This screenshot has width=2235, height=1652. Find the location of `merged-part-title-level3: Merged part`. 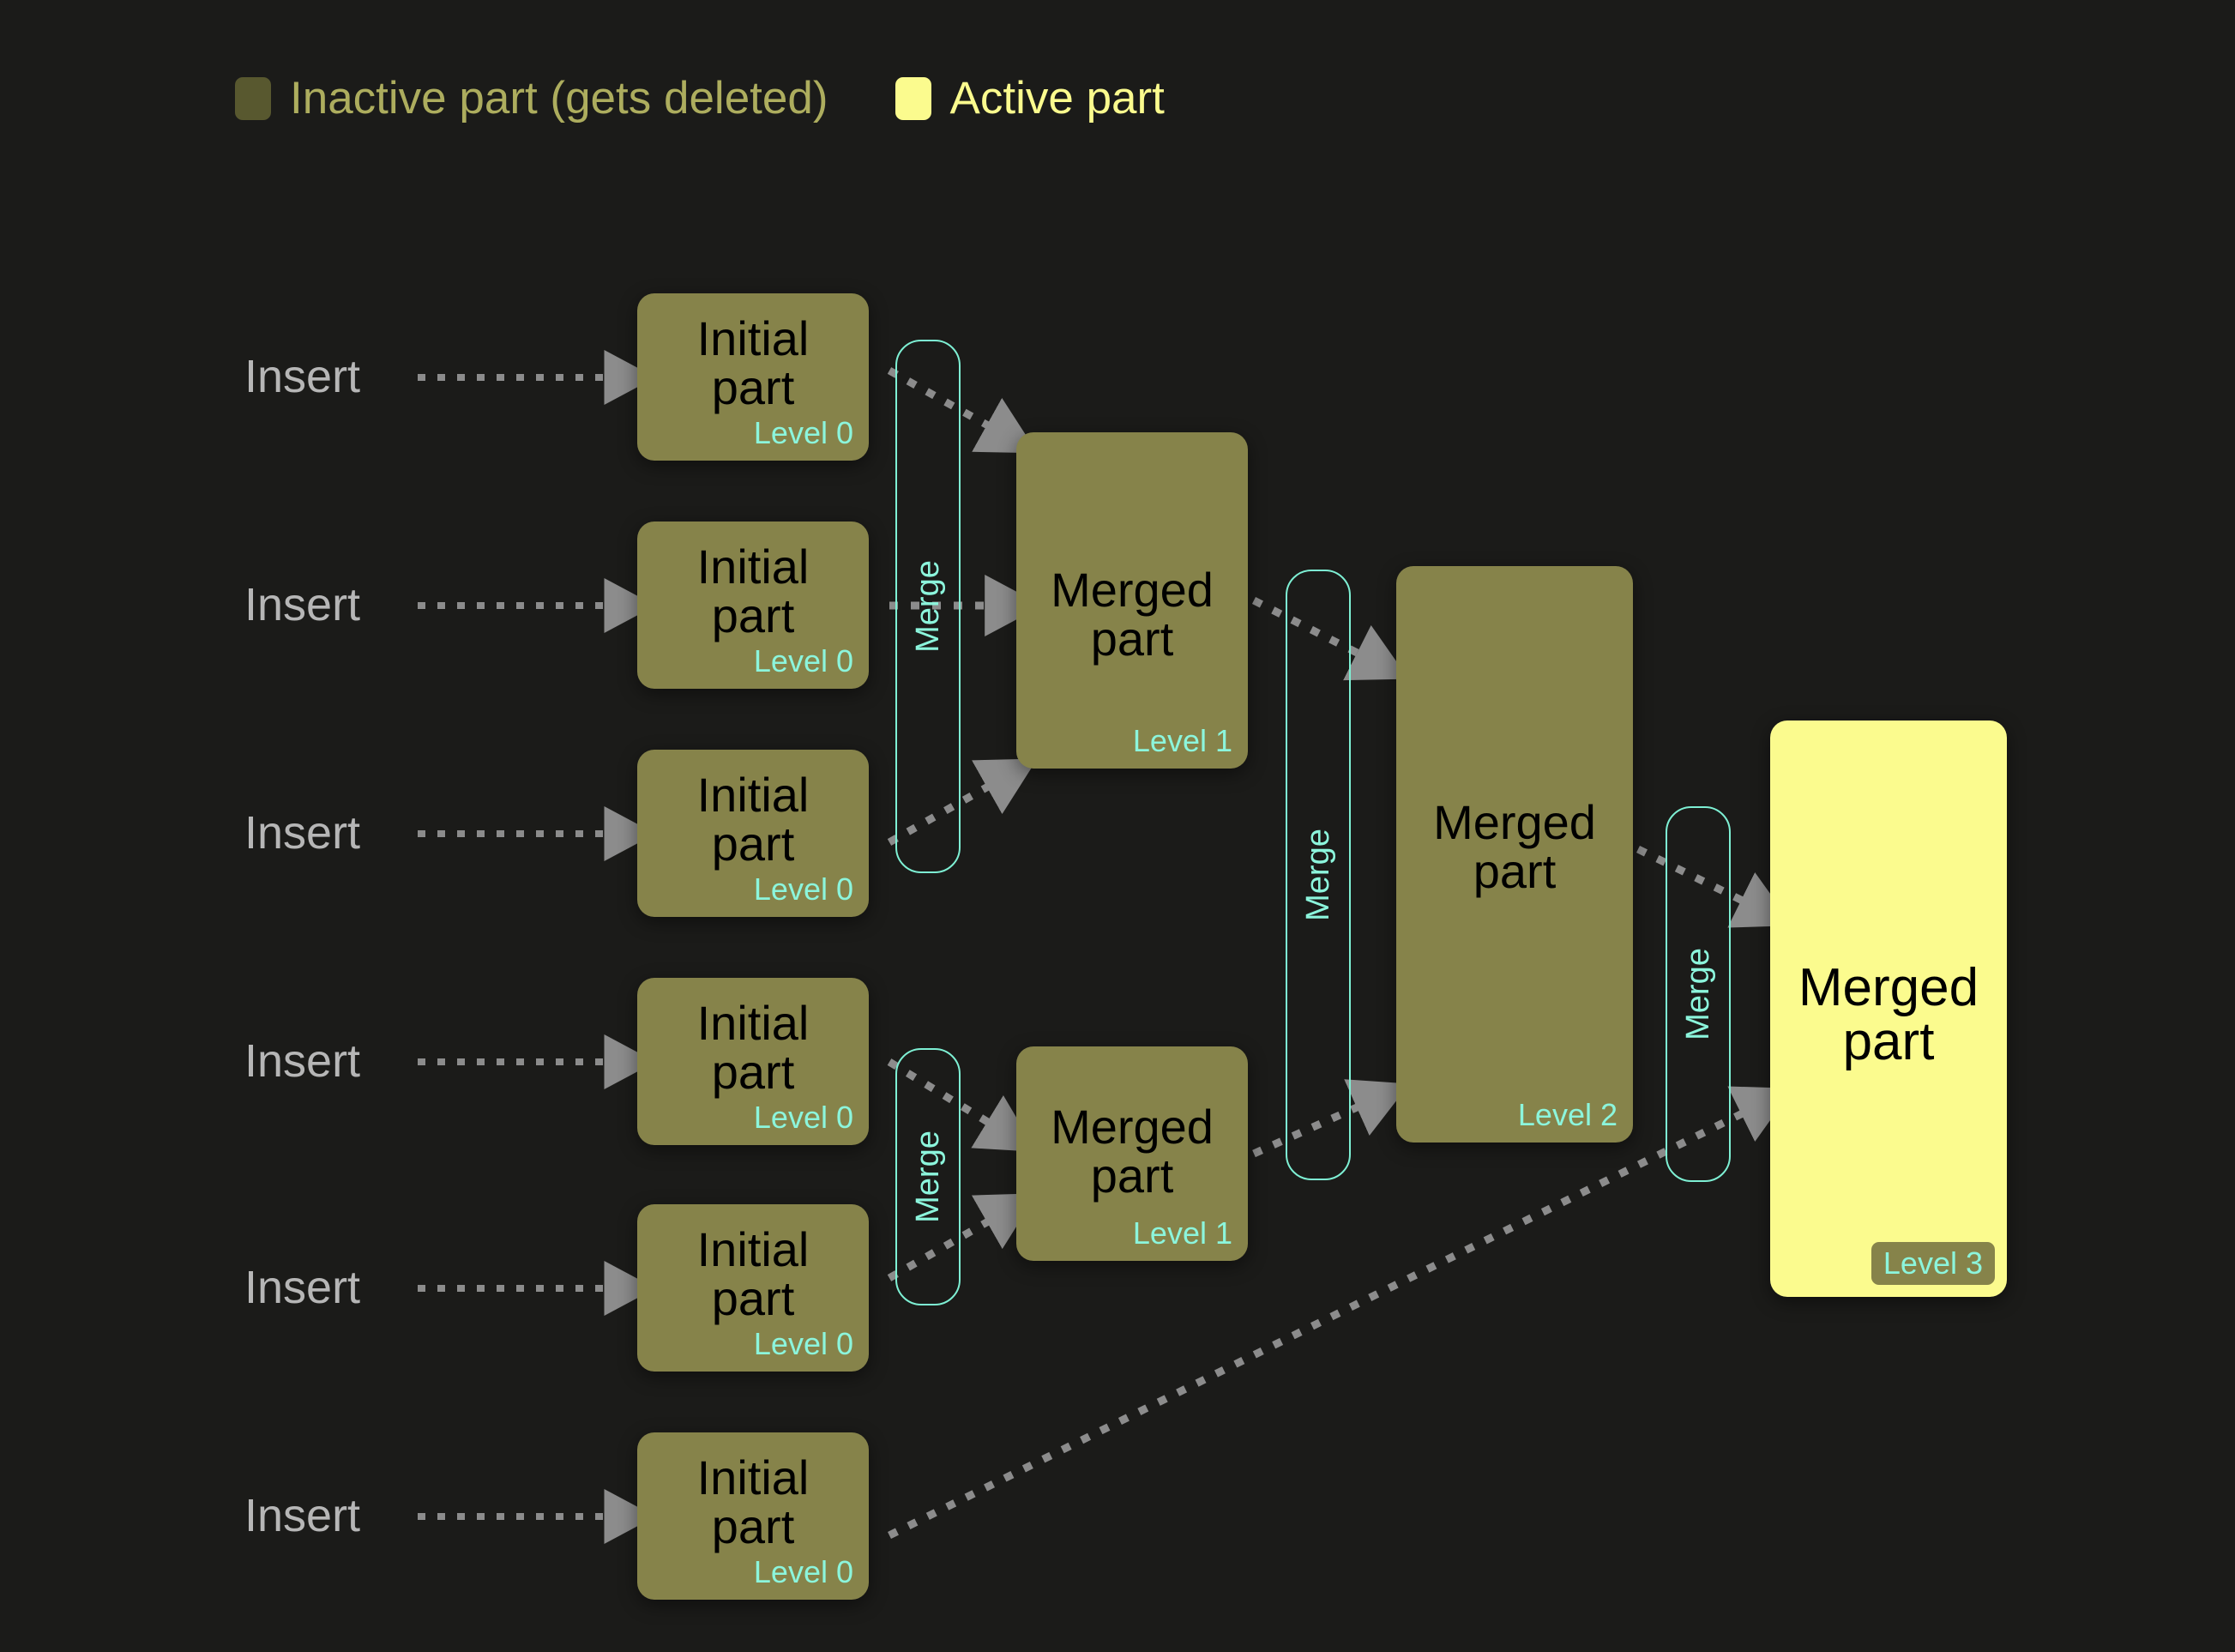

merged-part-title-level3: Merged part is located at coordinates (1888, 1015).